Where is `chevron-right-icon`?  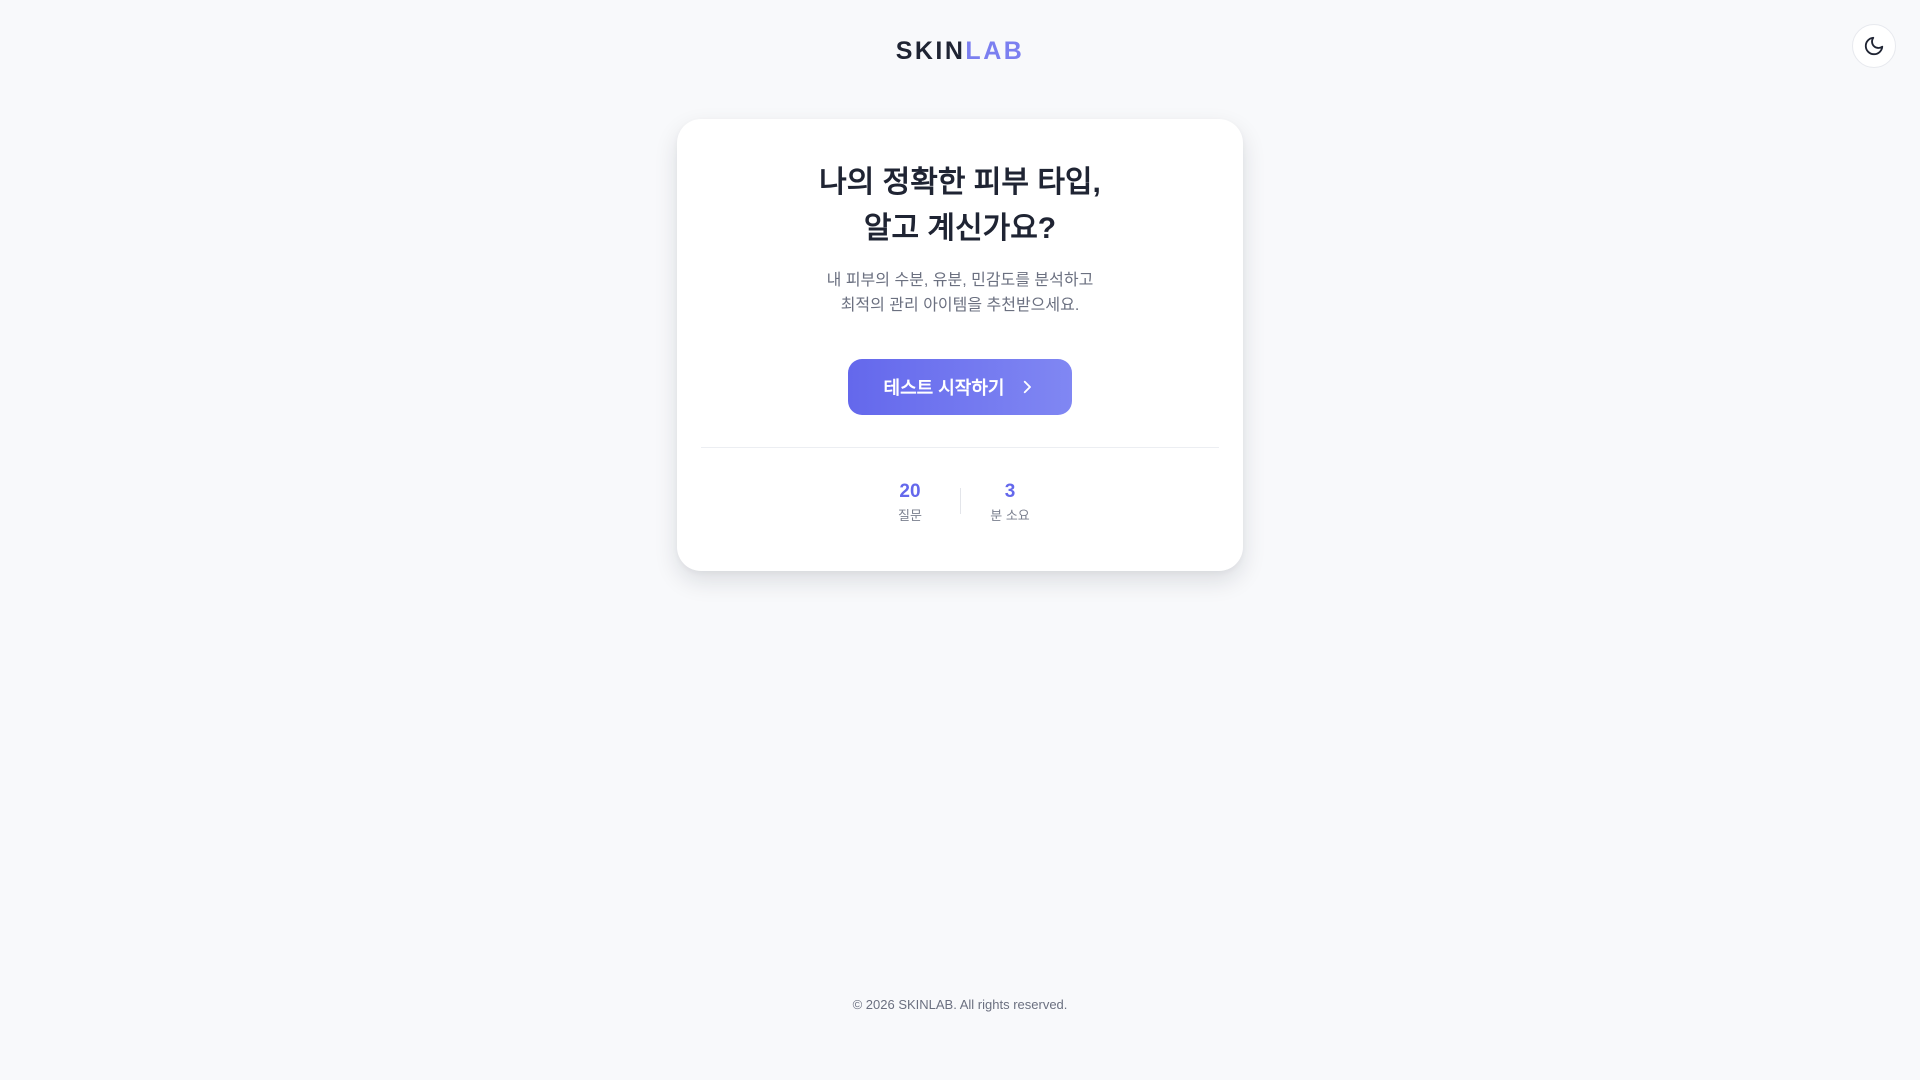 chevron-right-icon is located at coordinates (1027, 387).